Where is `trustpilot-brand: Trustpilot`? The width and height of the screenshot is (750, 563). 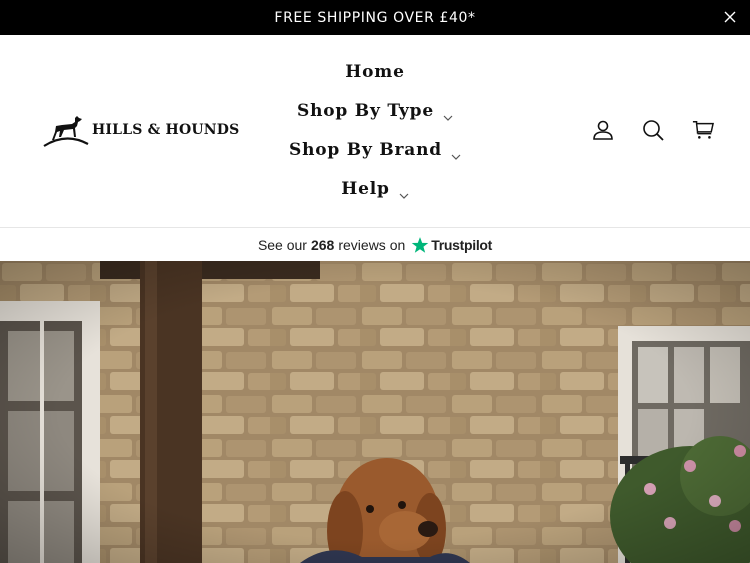
trustpilot-brand: Trustpilot is located at coordinates (462, 245).